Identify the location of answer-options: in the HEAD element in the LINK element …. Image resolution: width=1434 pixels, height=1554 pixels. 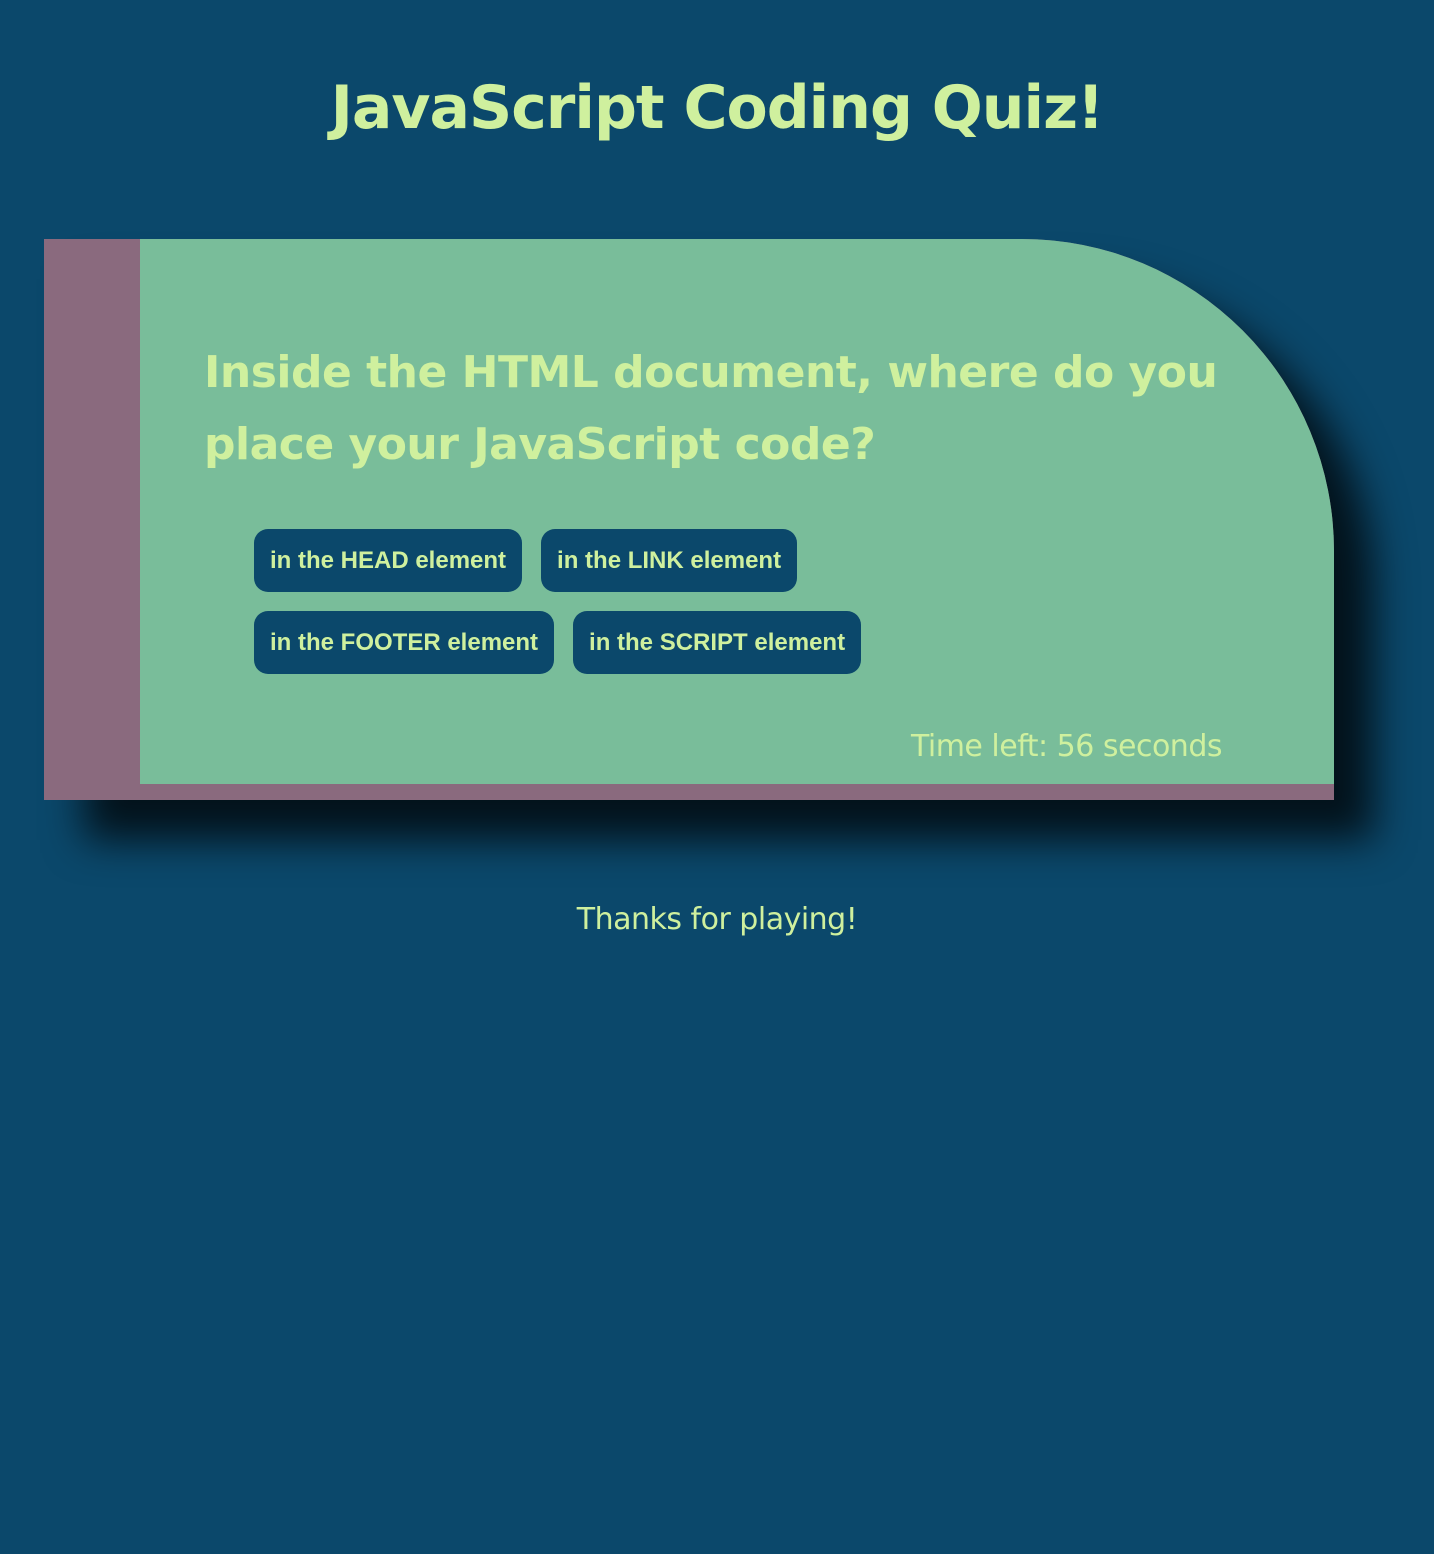
(604, 611).